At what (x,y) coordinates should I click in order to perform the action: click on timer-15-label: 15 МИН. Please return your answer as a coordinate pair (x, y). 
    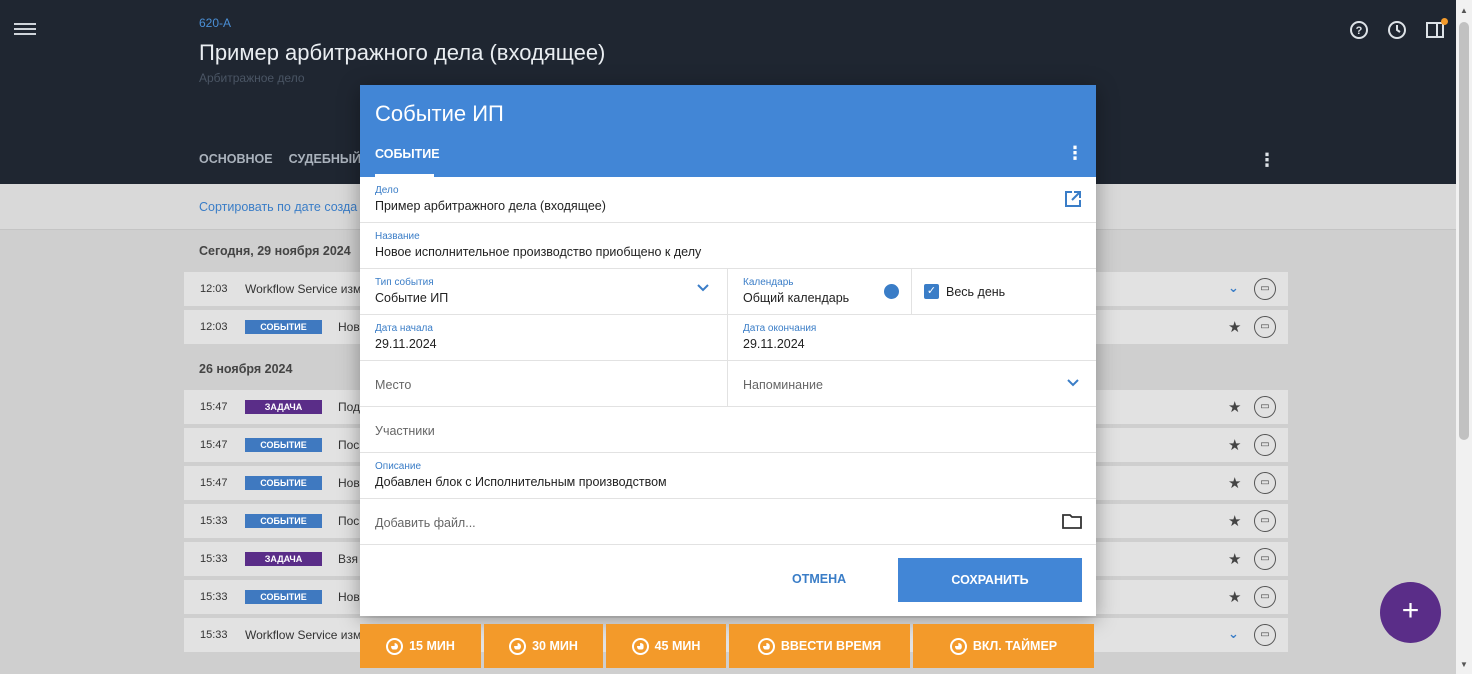
    Looking at the image, I should click on (432, 646).